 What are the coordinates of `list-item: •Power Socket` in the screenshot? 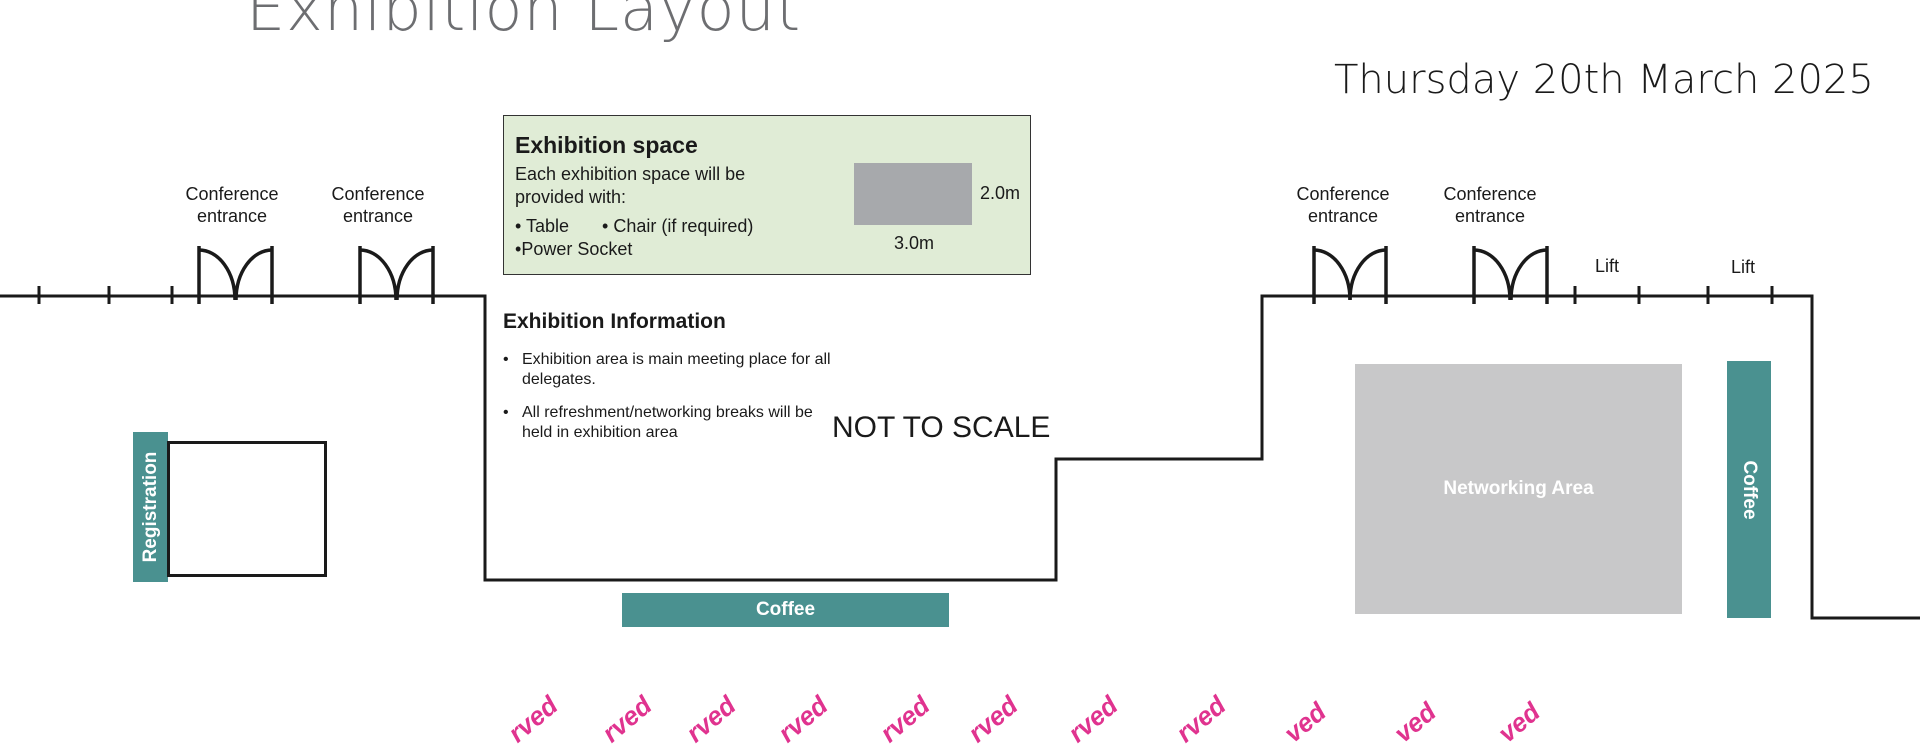 It's located at (573, 249).